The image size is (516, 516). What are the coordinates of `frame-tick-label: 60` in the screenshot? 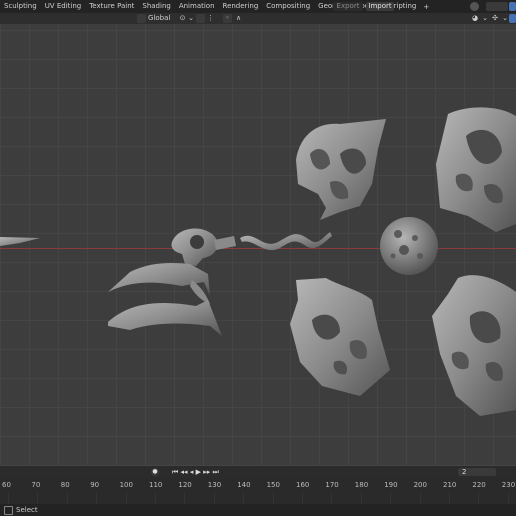 It's located at (6, 485).